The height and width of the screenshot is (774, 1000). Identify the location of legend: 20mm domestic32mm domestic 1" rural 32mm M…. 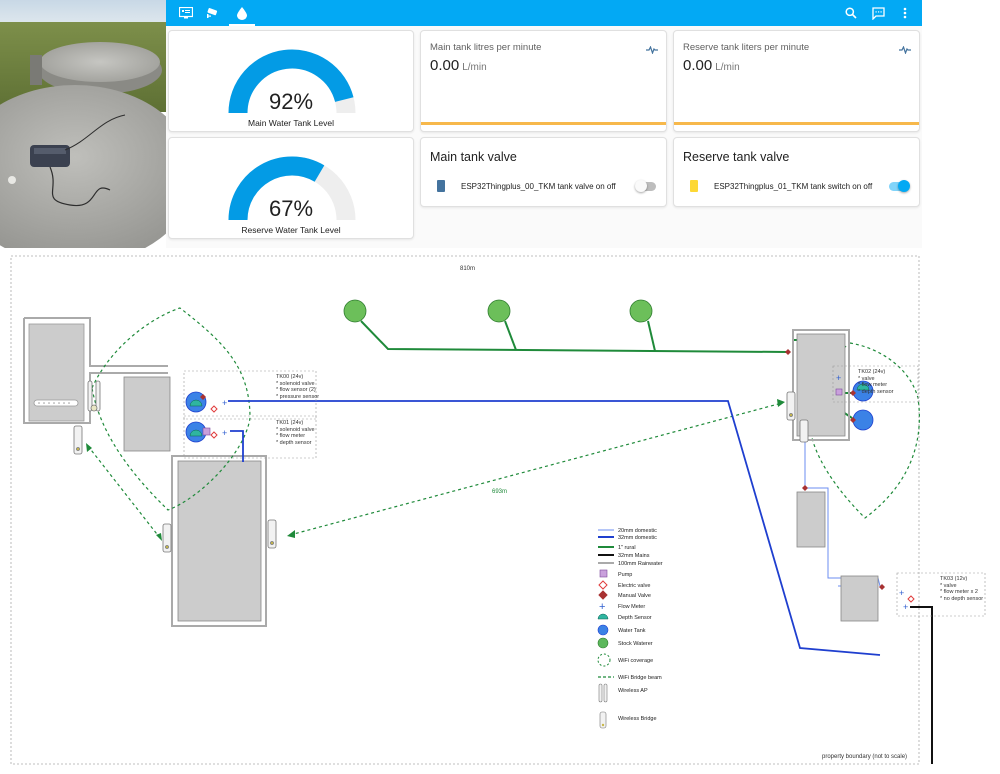
(630, 628).